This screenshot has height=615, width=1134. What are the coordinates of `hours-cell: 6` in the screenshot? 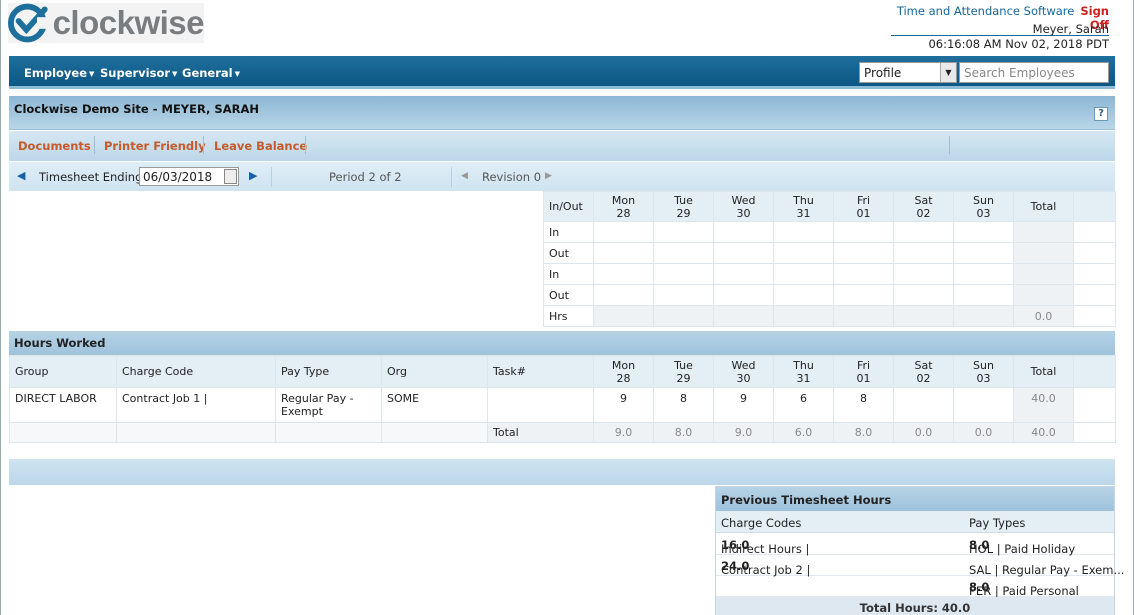 It's located at (803, 405).